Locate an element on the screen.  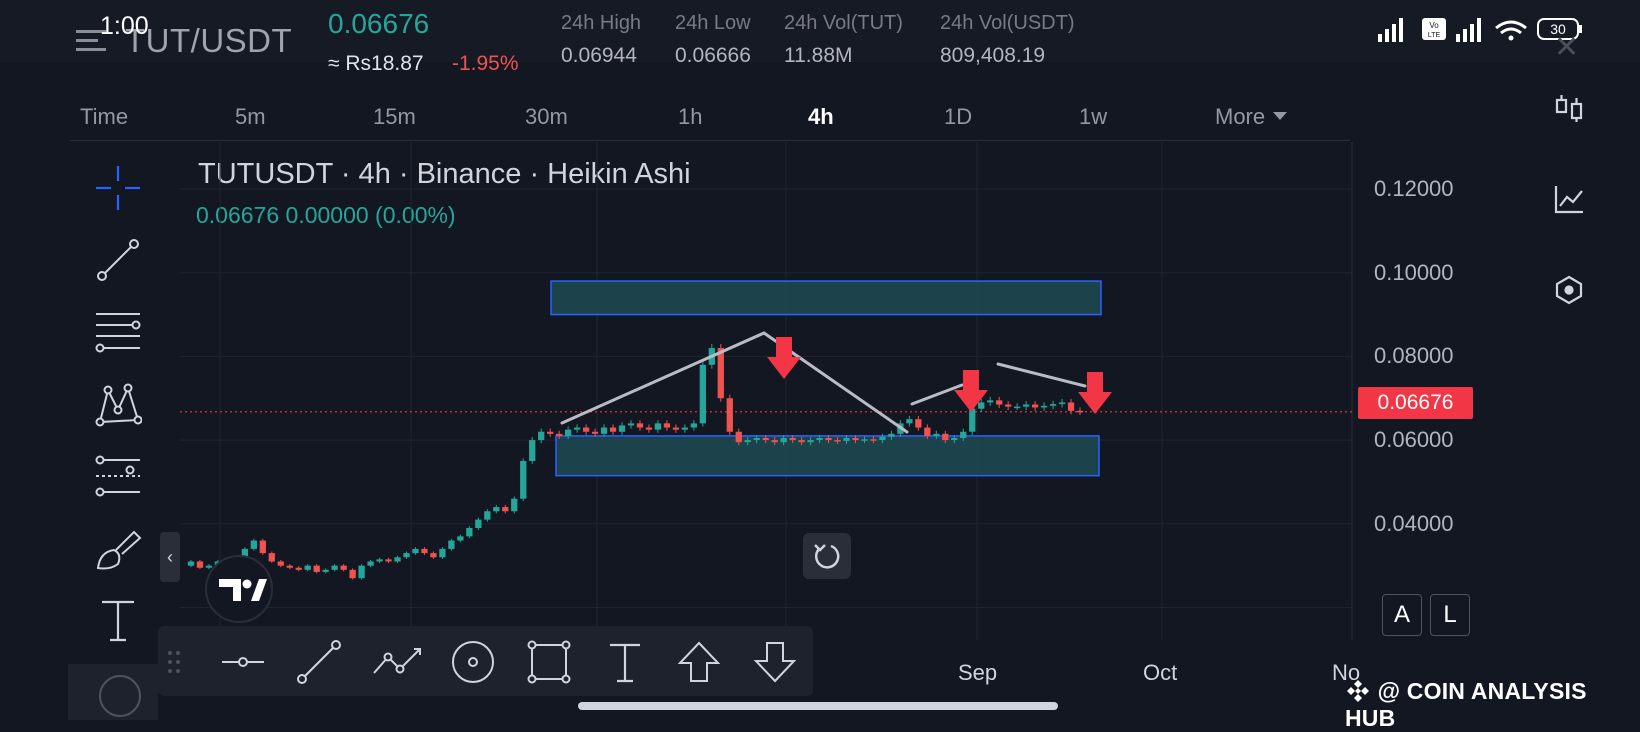
arrow-down-icon is located at coordinates (775, 662).